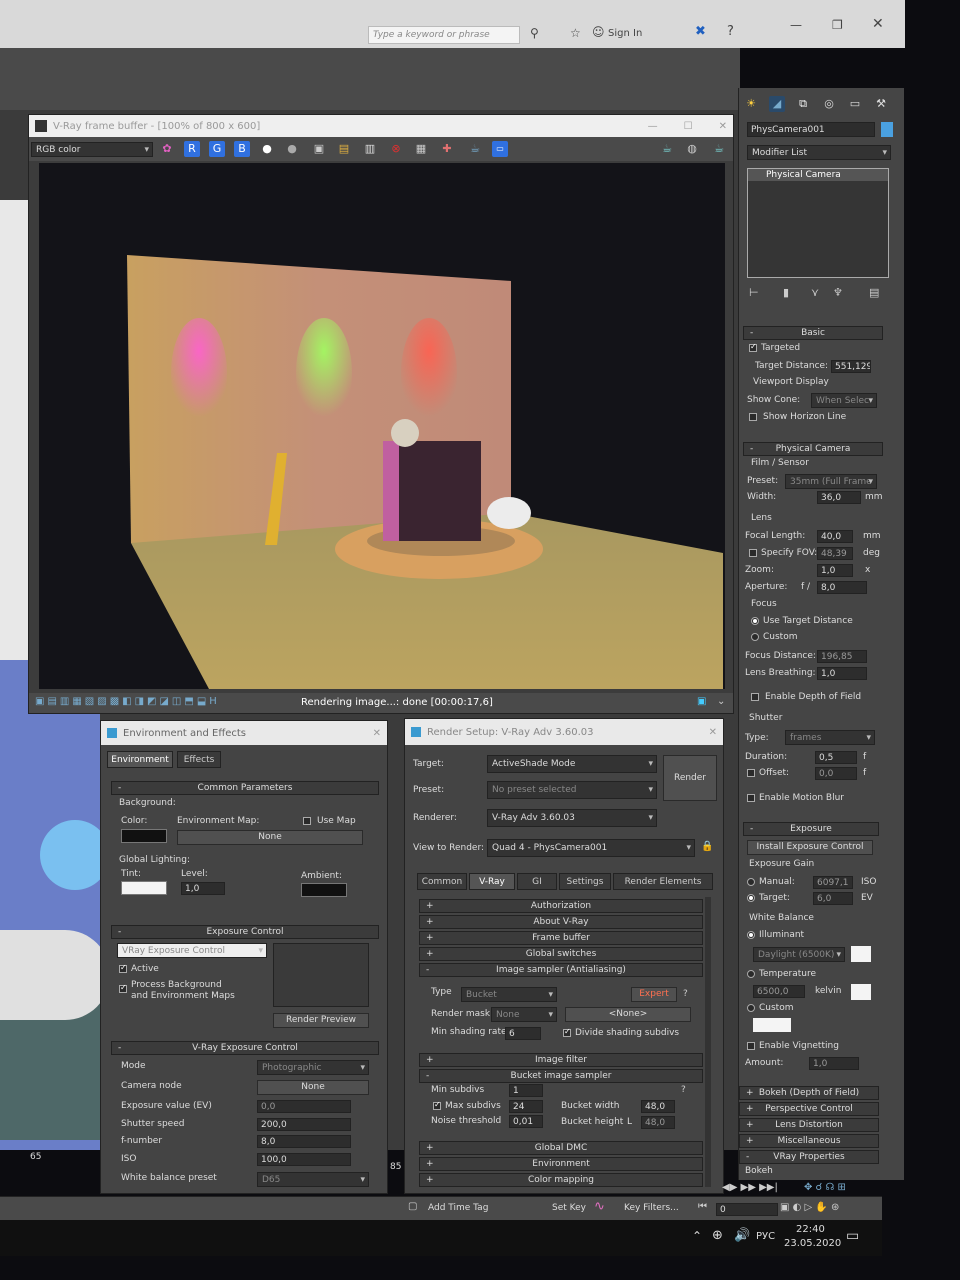  Describe the element at coordinates (818, 175) in the screenshot. I see `stack-item-physical-camera: Physical Camera` at that location.